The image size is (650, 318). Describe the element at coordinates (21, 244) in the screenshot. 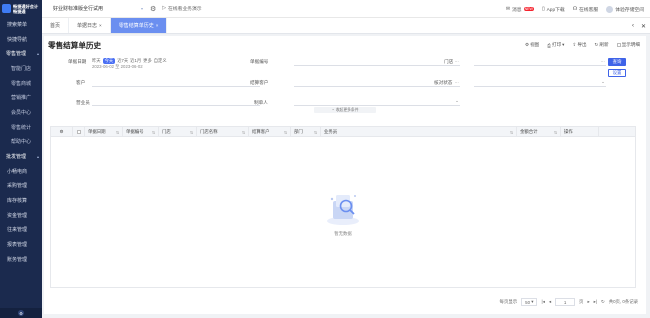

I see `sidebar-item: 报表管理` at that location.